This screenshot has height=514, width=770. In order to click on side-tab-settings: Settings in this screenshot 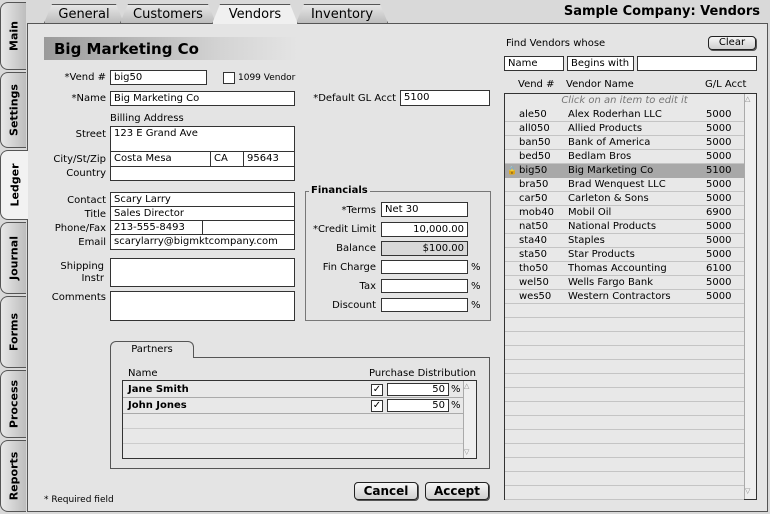, I will do `click(13, 110)`.